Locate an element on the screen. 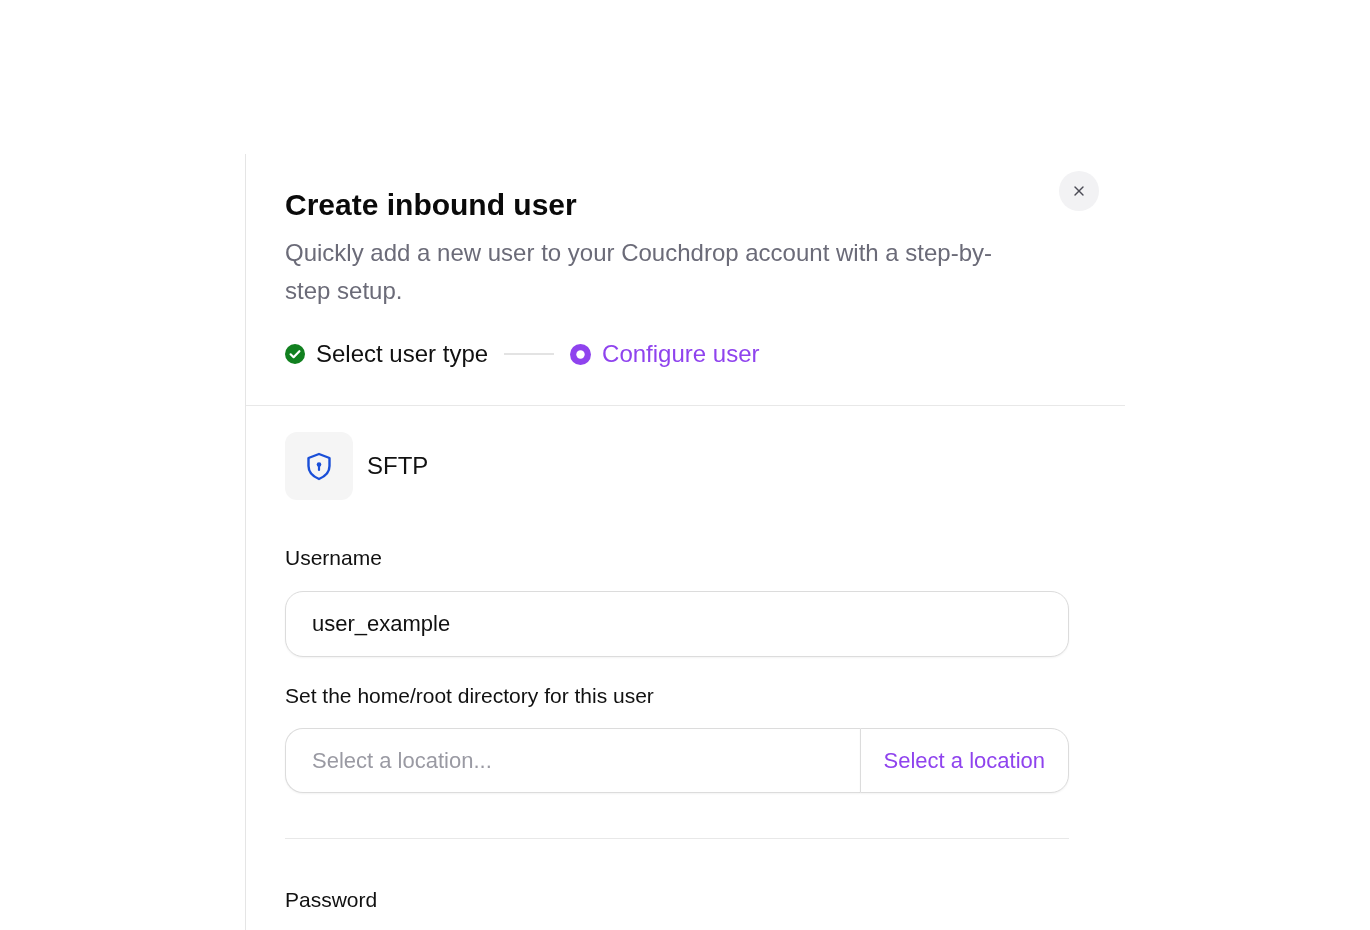 The image size is (1370, 930). step-label: Configure user is located at coordinates (681, 354).